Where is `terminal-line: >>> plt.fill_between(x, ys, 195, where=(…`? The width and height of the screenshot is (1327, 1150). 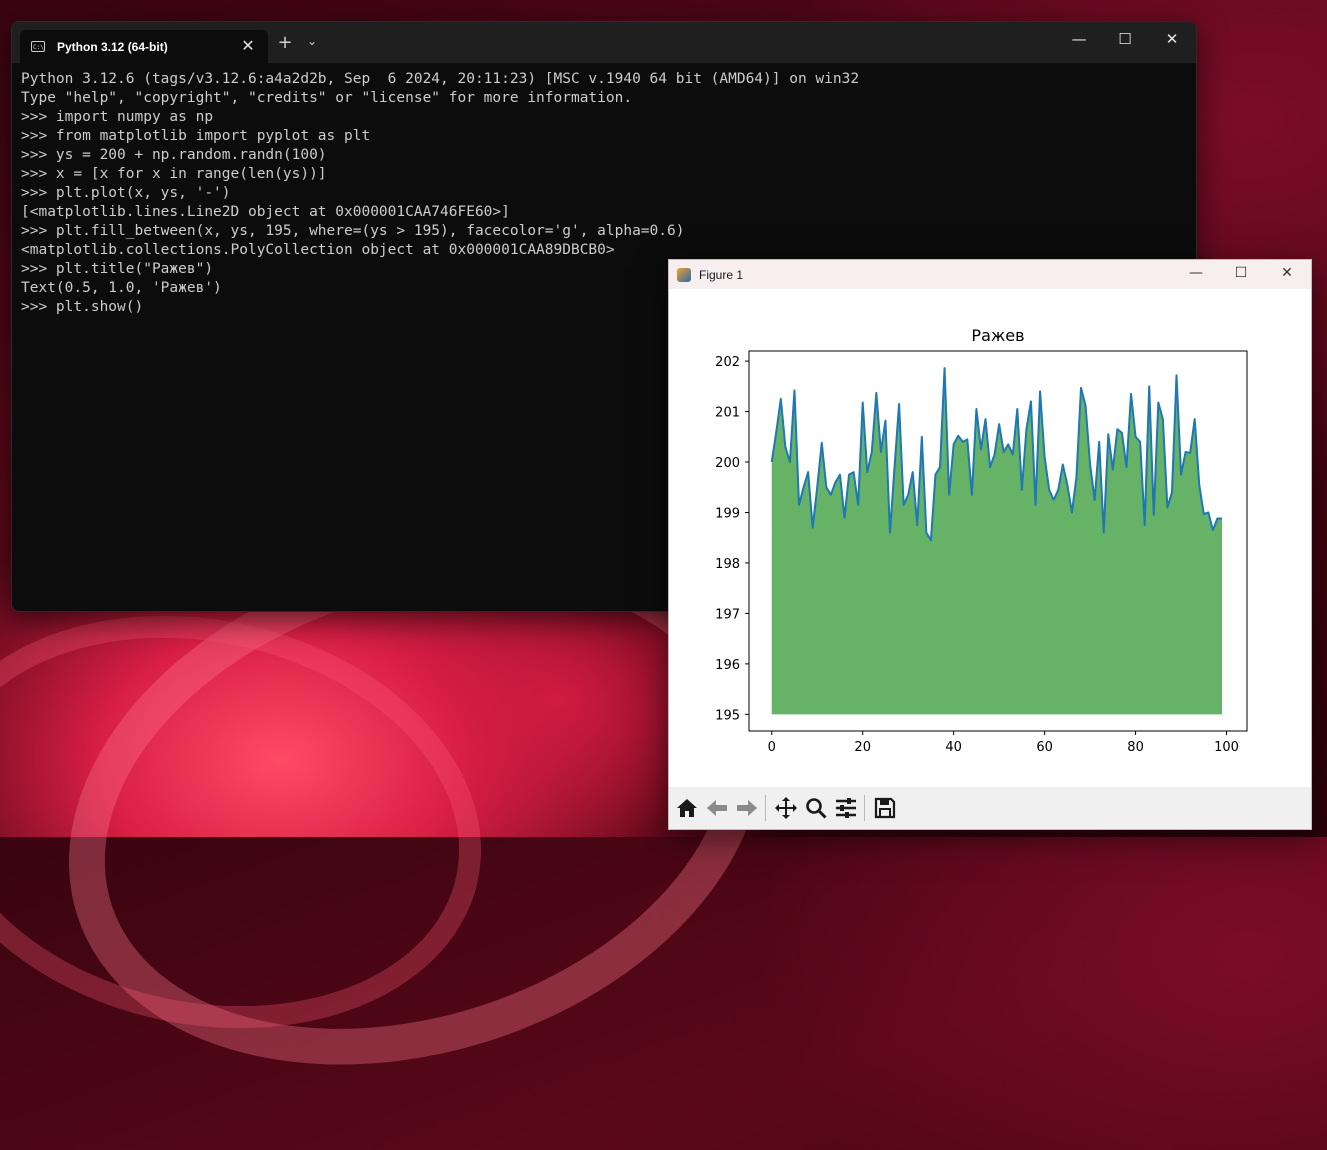
terminal-line: >>> plt.fill_between(x, ys, 195, where=(… is located at coordinates (353, 231).